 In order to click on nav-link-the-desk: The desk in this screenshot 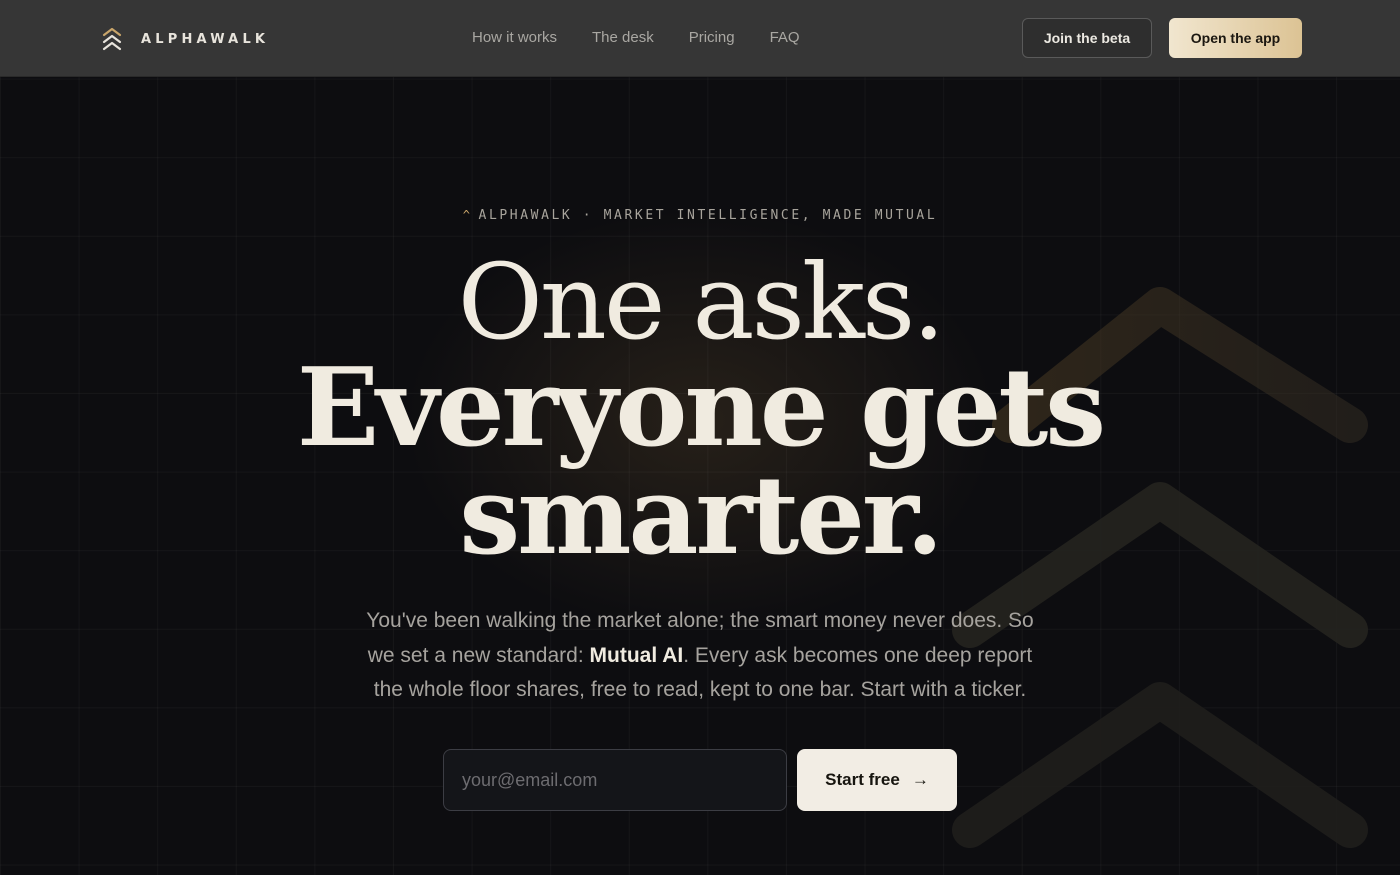, I will do `click(623, 38)`.